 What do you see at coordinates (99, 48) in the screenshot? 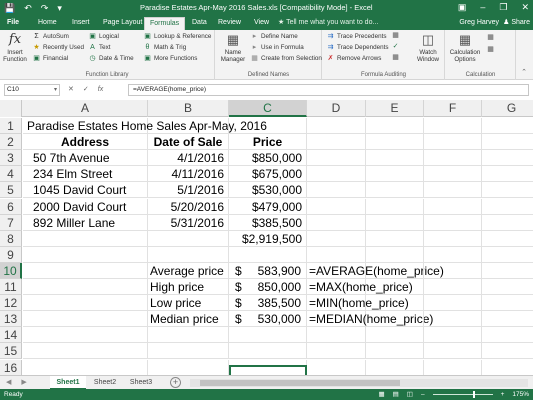
I see `text-button: A Text` at bounding box center [99, 48].